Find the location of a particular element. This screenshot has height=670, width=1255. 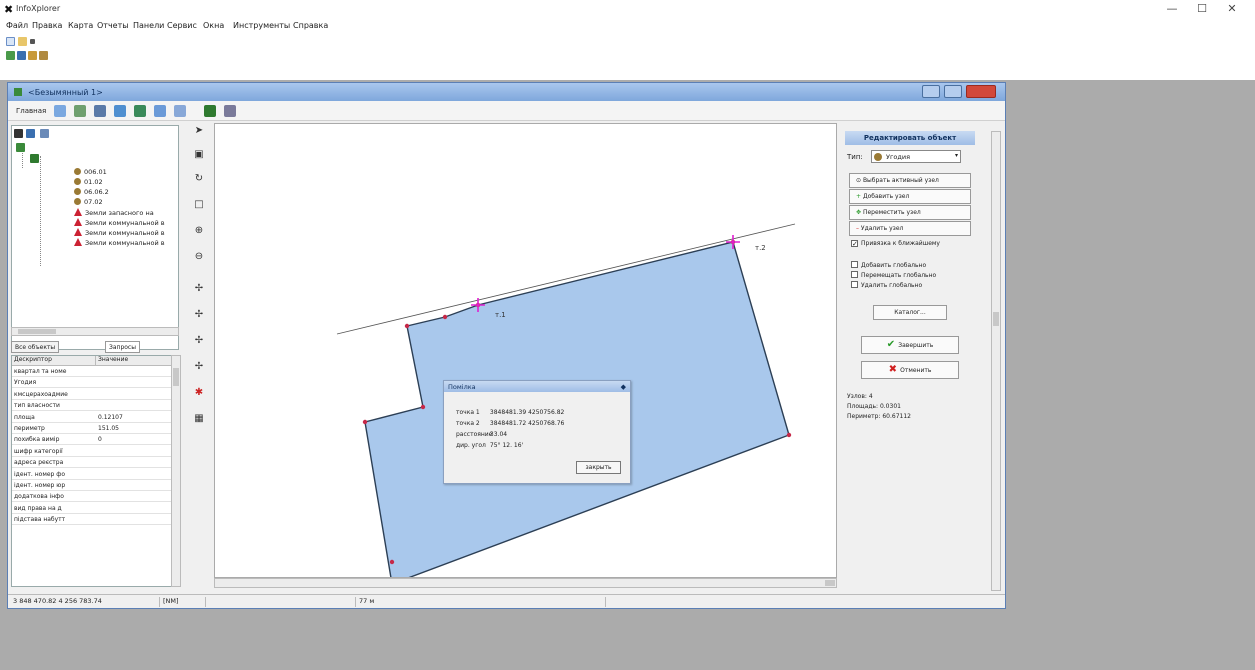

select-active-node-button: ⊙ Выбрать активный узел is located at coordinates (910, 180).